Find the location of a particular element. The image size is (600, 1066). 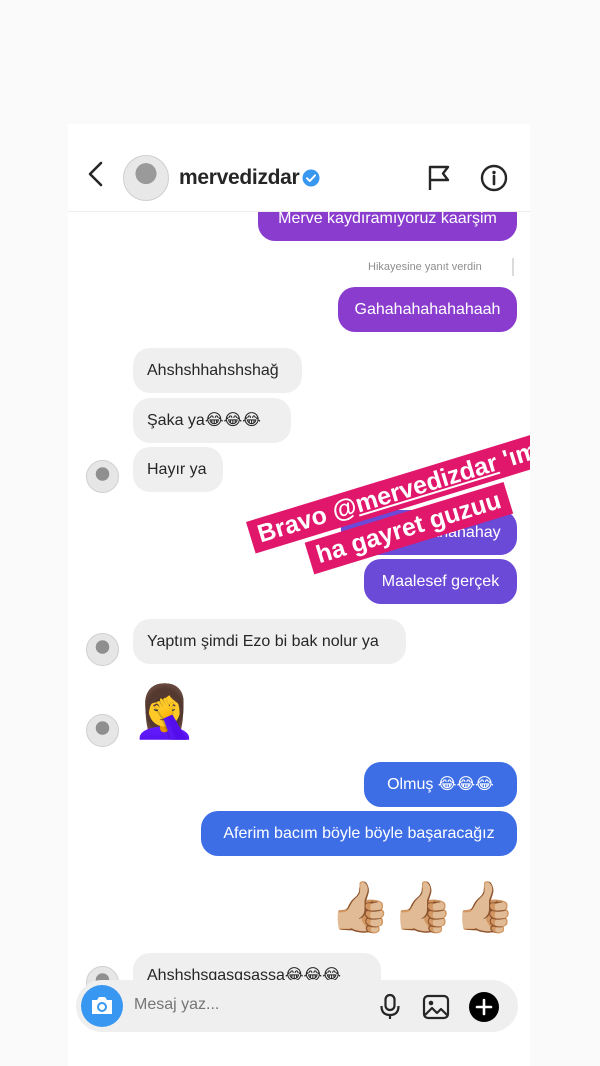

plus-icon is located at coordinates (484, 1007).